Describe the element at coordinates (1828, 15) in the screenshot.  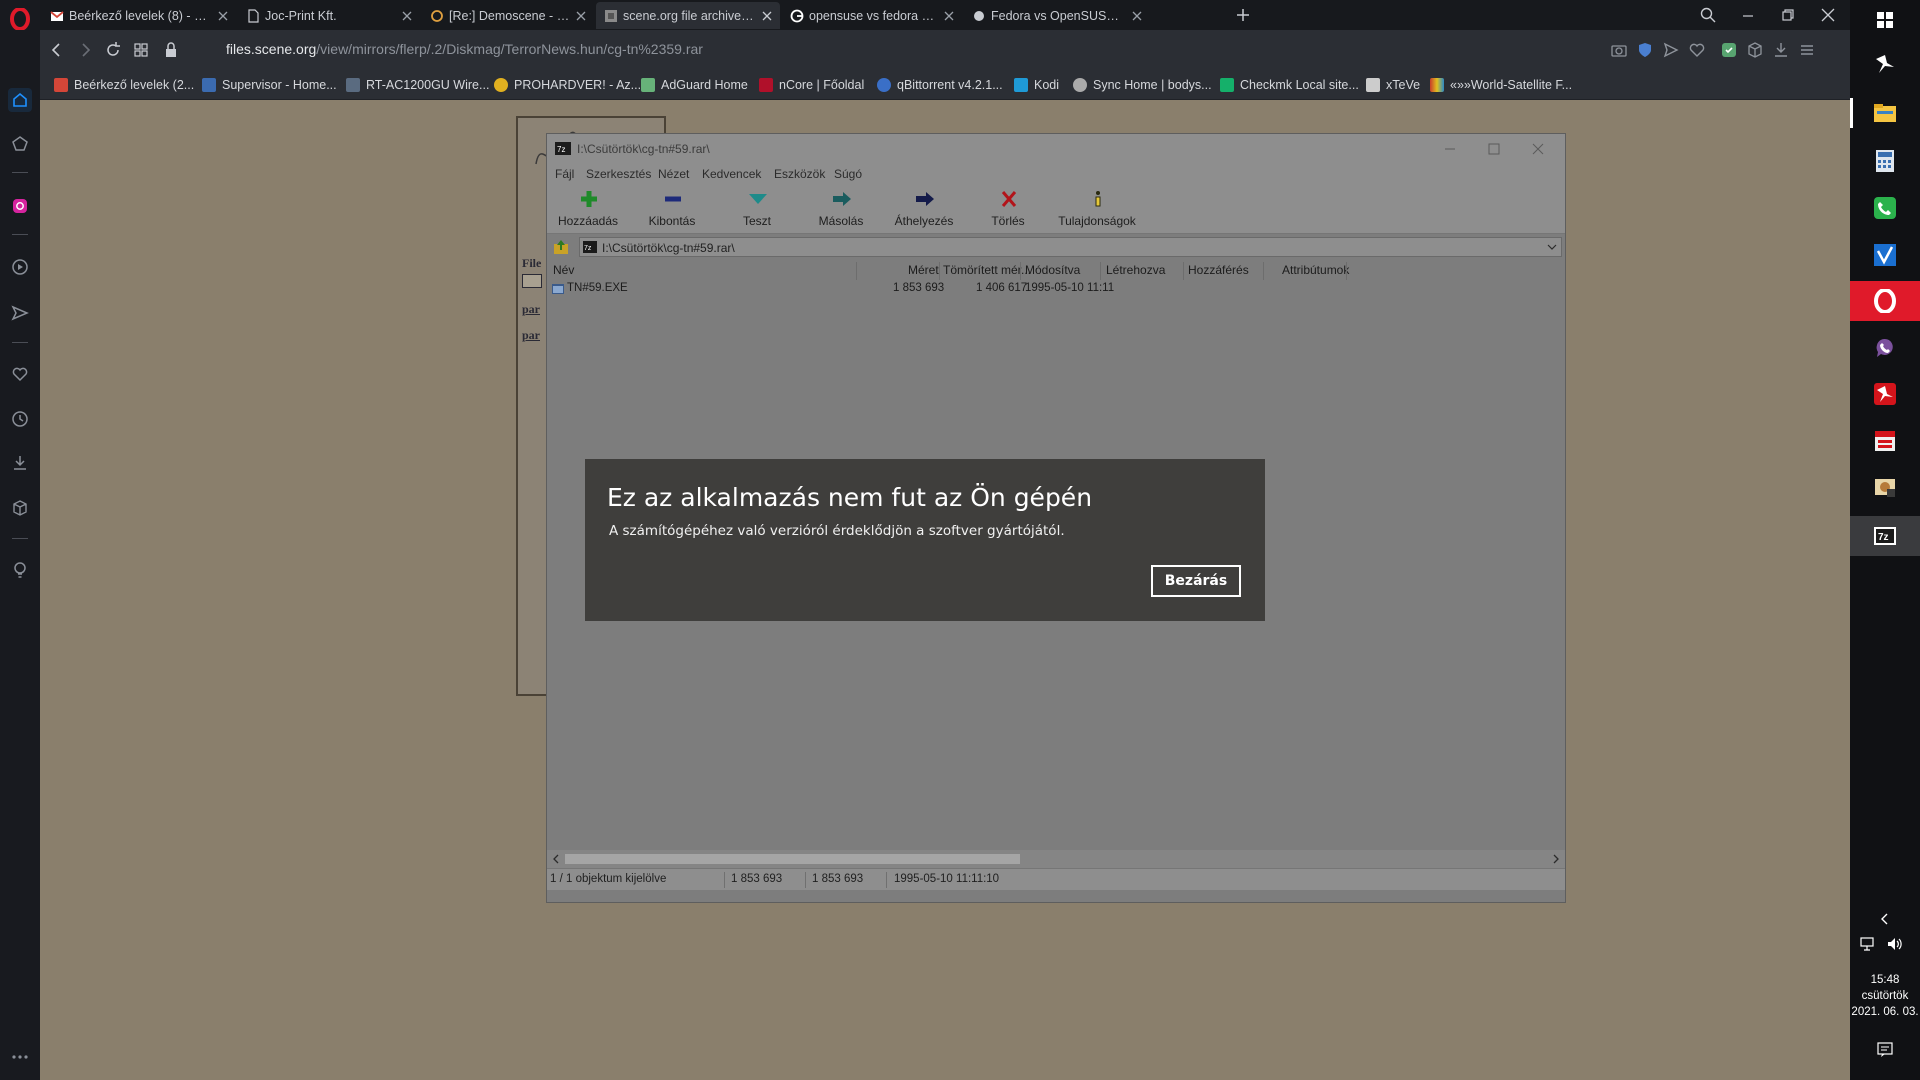
I see `close-window-icon` at that location.